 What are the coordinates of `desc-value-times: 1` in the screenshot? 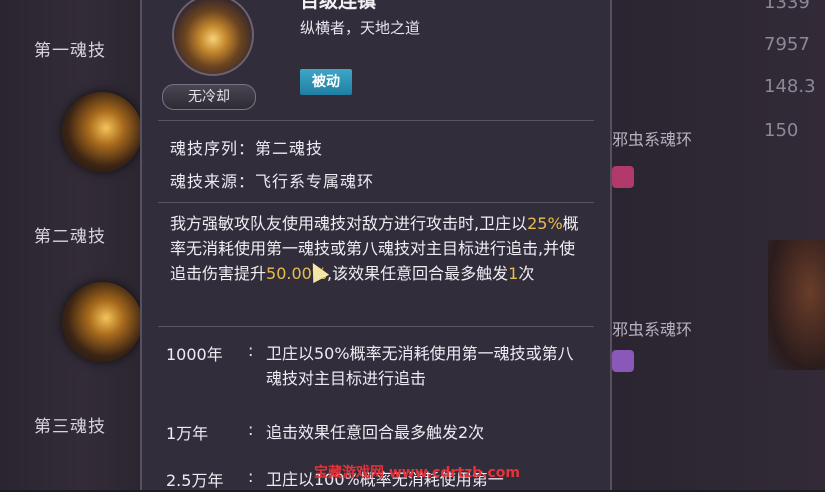 It's located at (513, 273).